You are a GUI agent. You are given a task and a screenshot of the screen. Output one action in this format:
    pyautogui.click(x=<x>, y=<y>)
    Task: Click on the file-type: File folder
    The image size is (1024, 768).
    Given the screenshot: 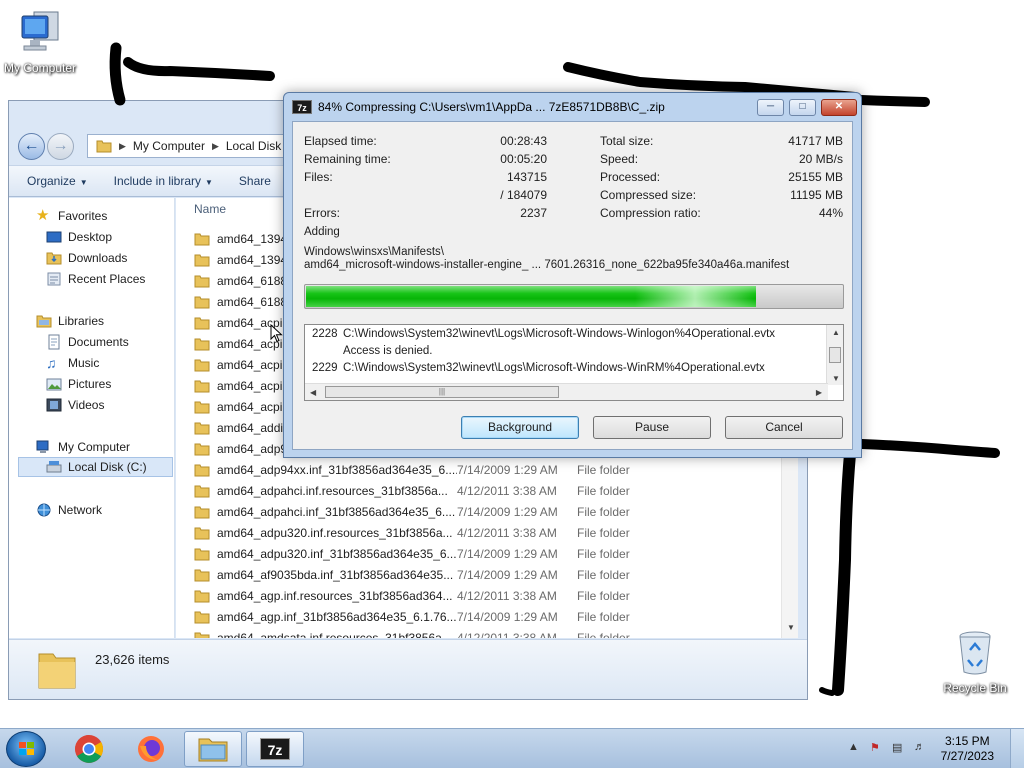 What is the action you would take?
    pyautogui.click(x=603, y=616)
    